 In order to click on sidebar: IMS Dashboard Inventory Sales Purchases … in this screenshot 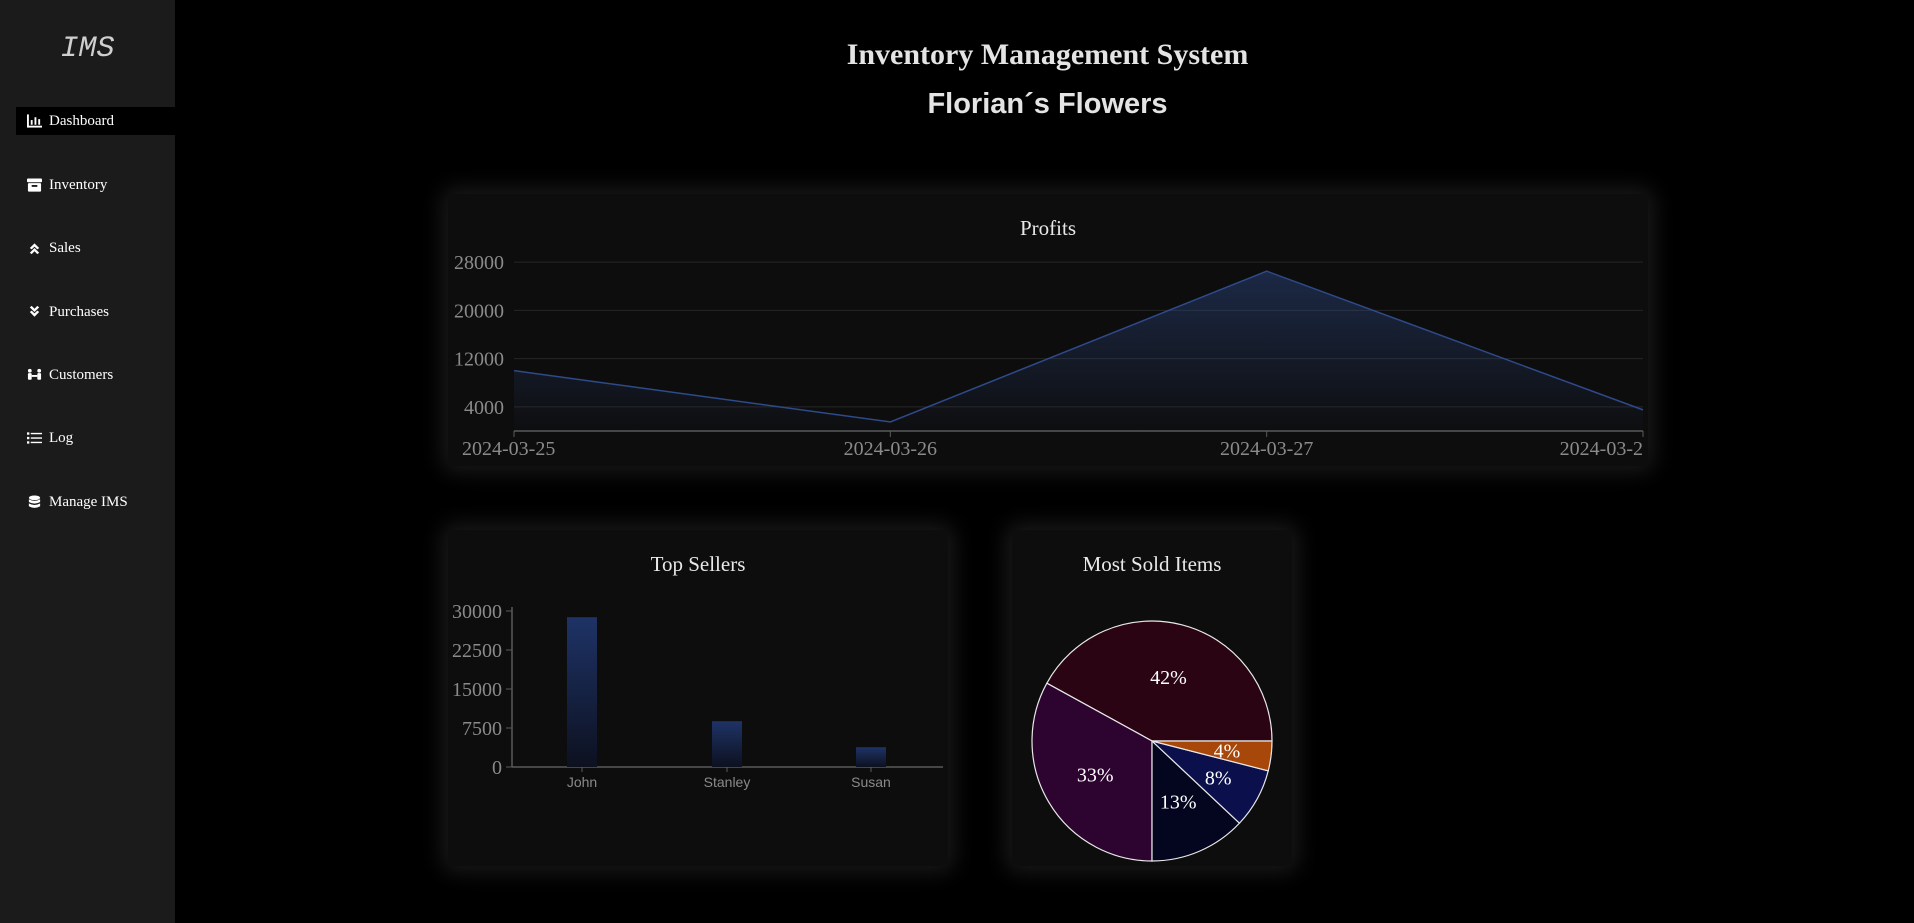, I will do `click(87, 461)`.